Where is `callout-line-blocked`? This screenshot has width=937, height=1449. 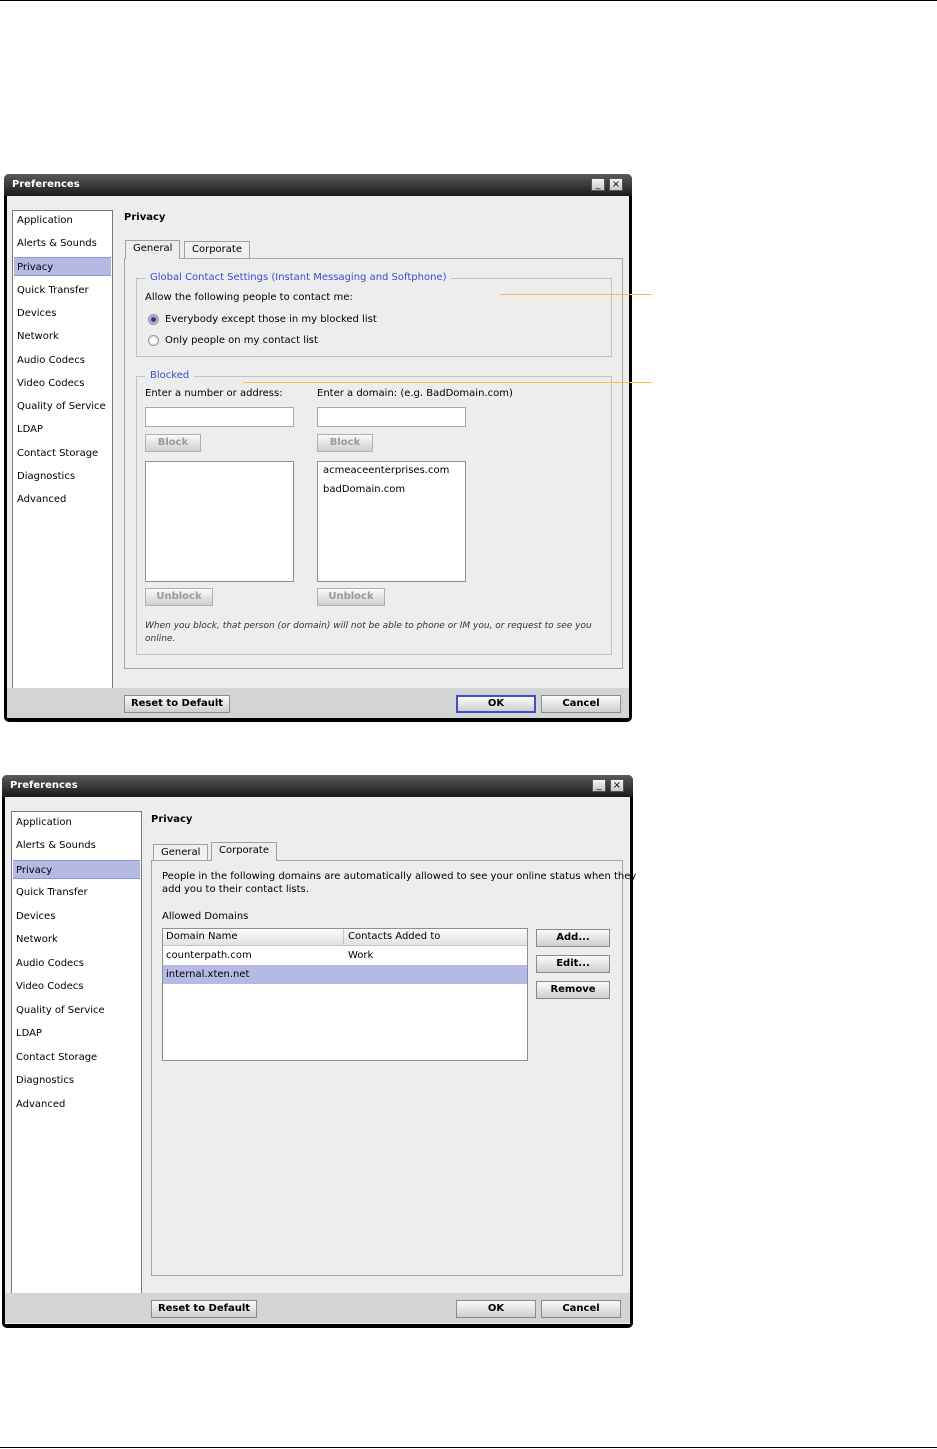 callout-line-blocked is located at coordinates (447, 382).